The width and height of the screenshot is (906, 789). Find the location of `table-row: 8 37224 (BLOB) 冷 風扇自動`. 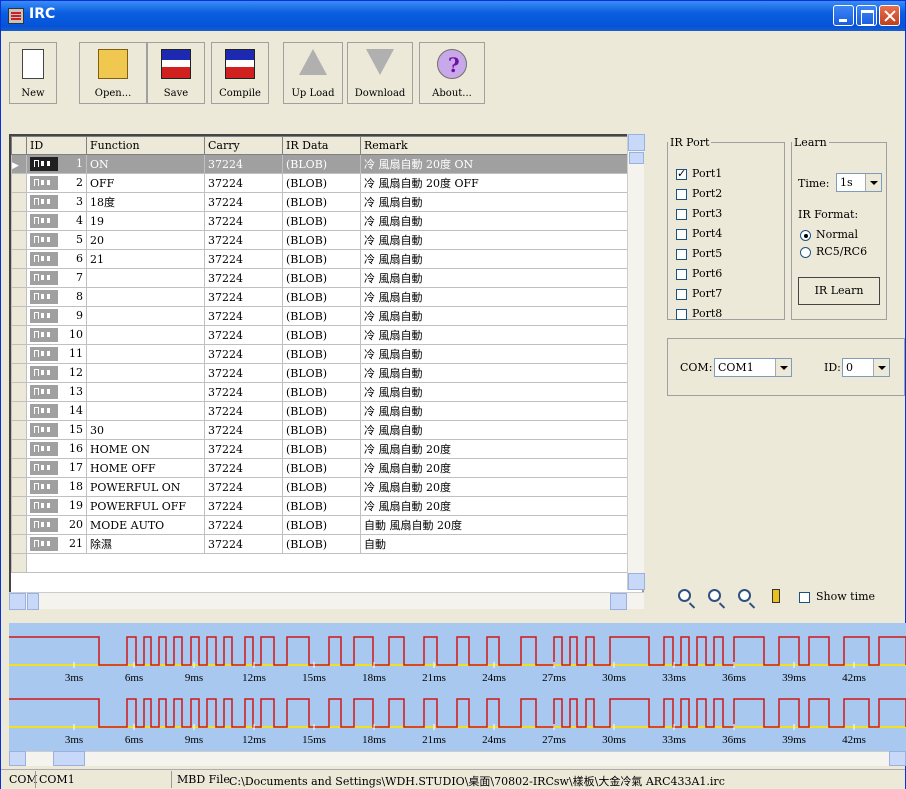

table-row: 8 37224 (BLOB) 冷 風扇自動 is located at coordinates (321, 297).